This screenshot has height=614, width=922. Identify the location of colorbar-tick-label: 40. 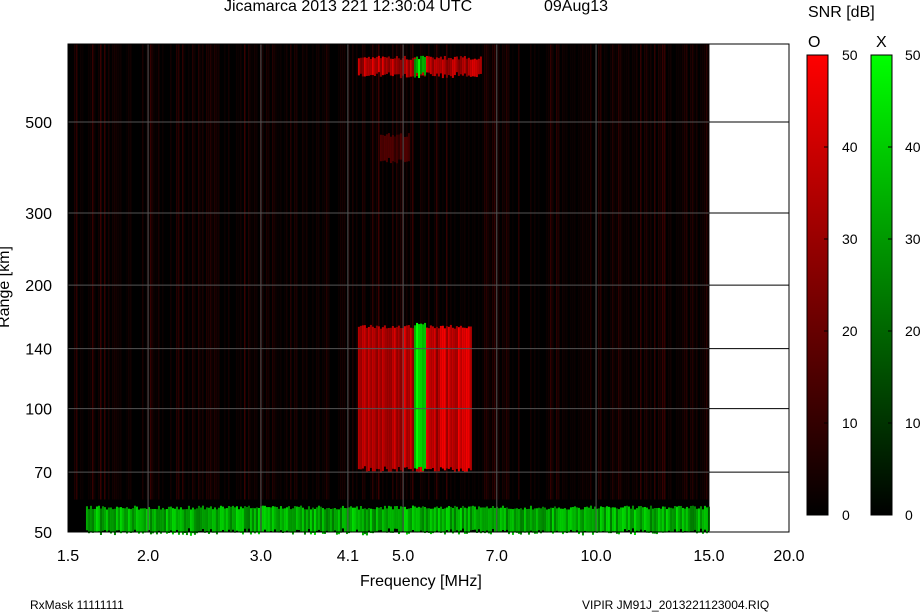
(850, 147).